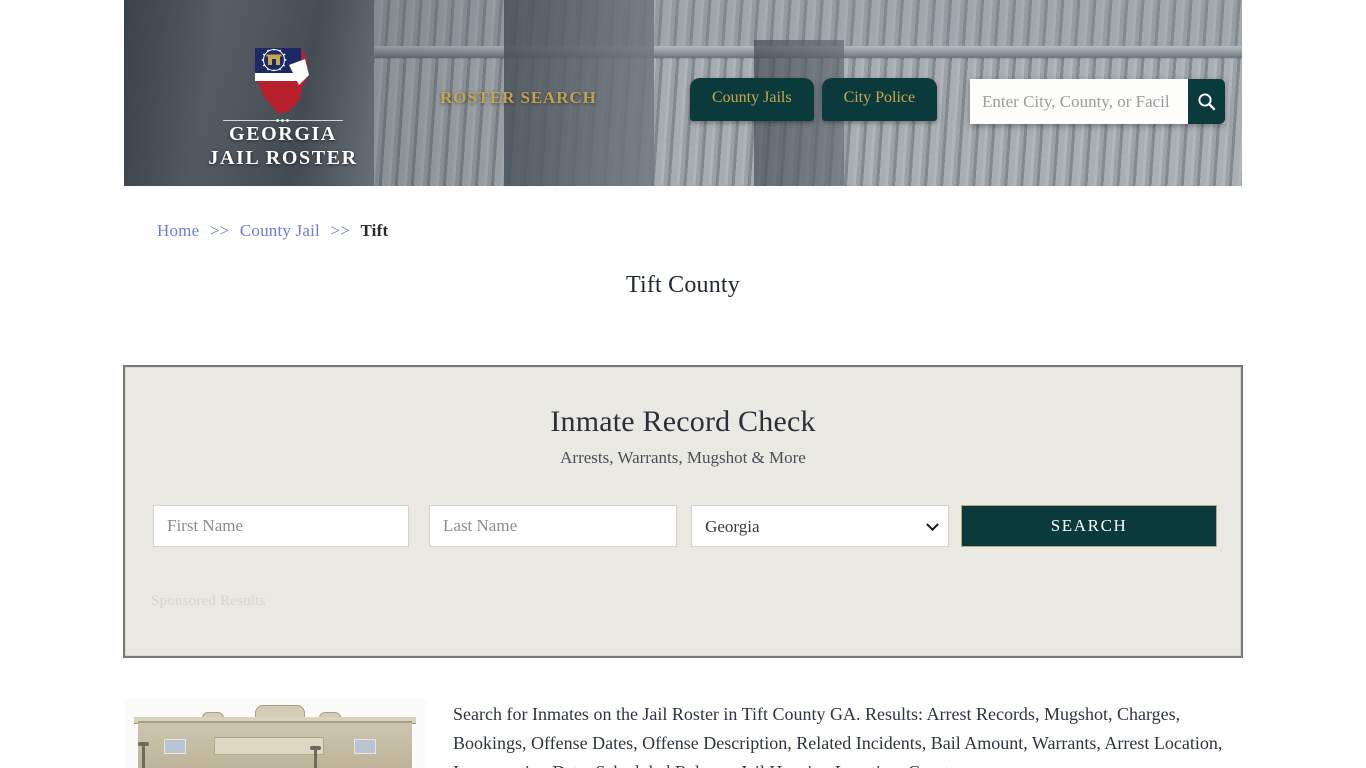 The width and height of the screenshot is (1366, 768). I want to click on breadcrumb-home: Home, so click(178, 230).